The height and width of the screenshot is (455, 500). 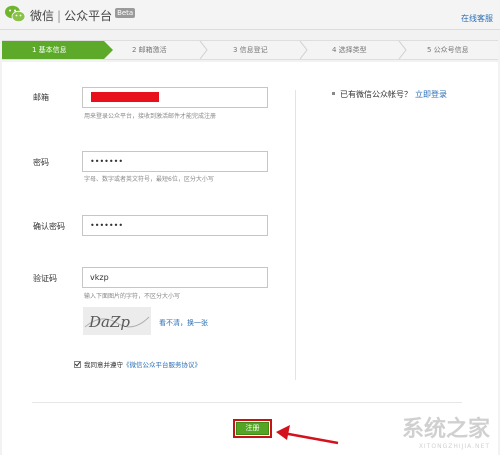 I want to click on existing-account-text: 已有微信公众帐号？, so click(x=376, y=94).